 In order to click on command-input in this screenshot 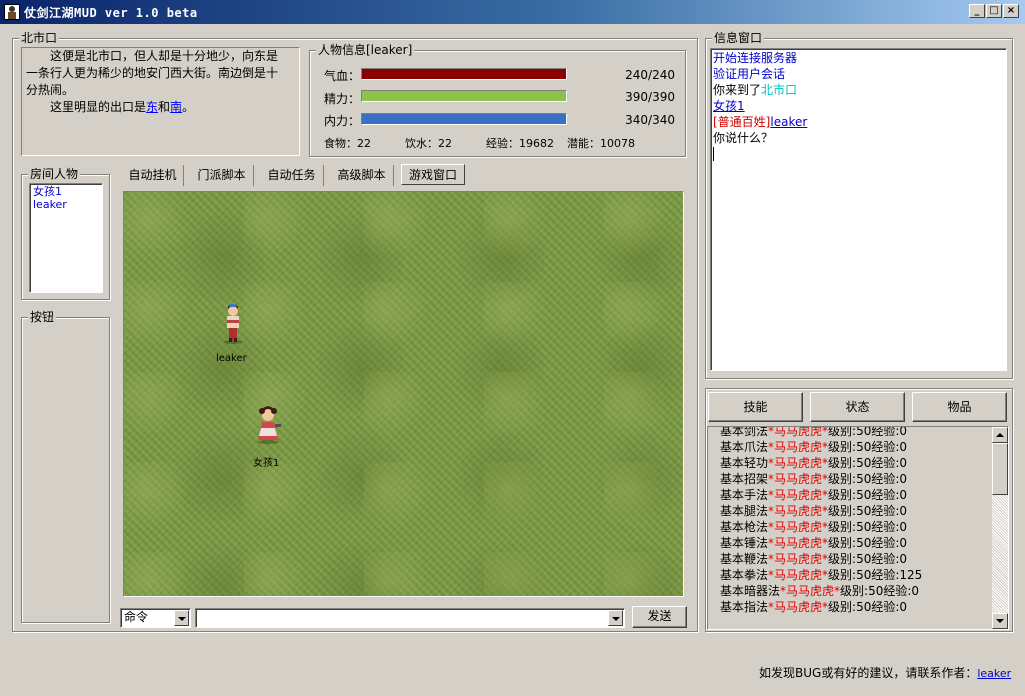, I will do `click(410, 618)`.